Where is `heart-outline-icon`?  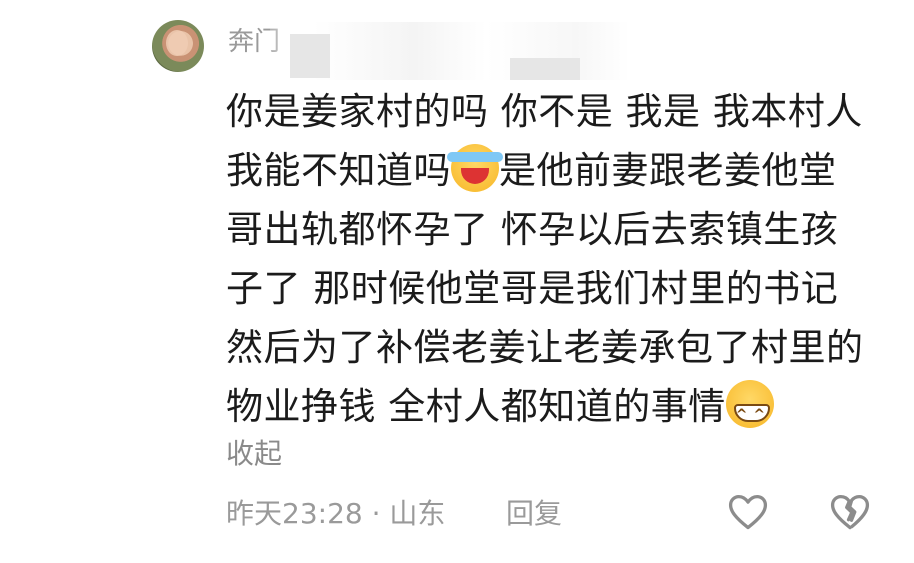 heart-outline-icon is located at coordinates (748, 512).